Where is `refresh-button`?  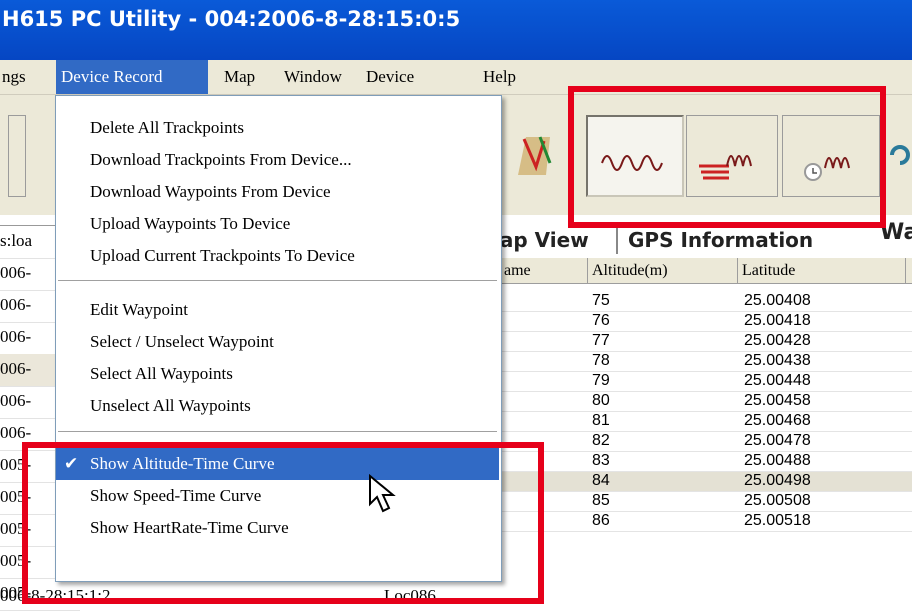
refresh-button is located at coordinates (898, 156).